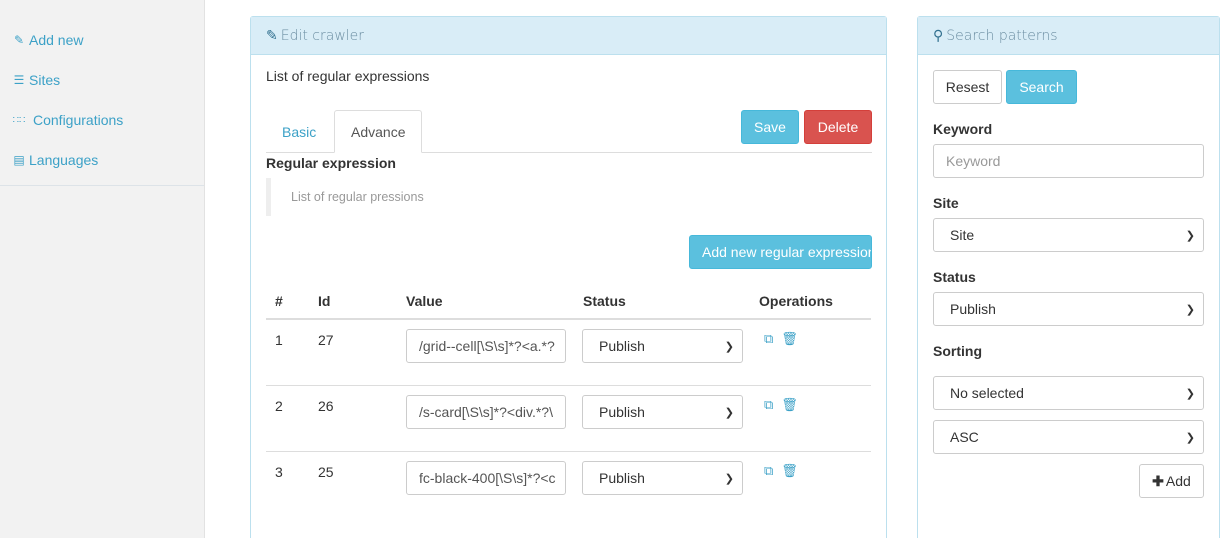 The height and width of the screenshot is (538, 1232). I want to click on sort-order-select: ASC ❯, so click(1068, 437).